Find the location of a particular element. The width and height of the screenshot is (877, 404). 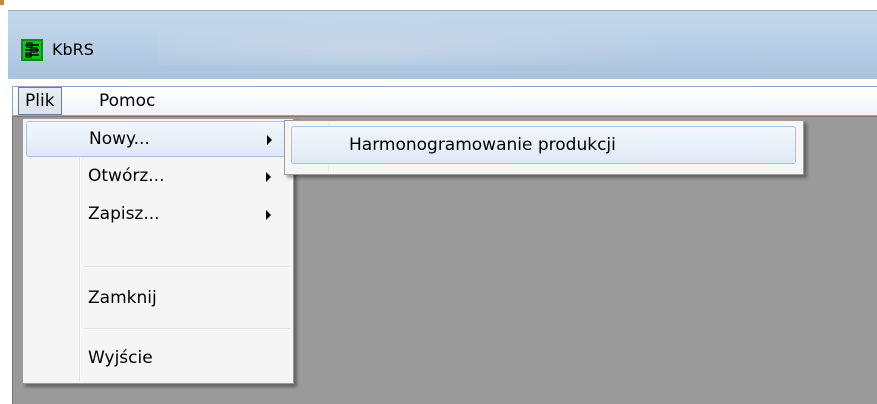

menu-item-label: Wyjście is located at coordinates (120, 358).